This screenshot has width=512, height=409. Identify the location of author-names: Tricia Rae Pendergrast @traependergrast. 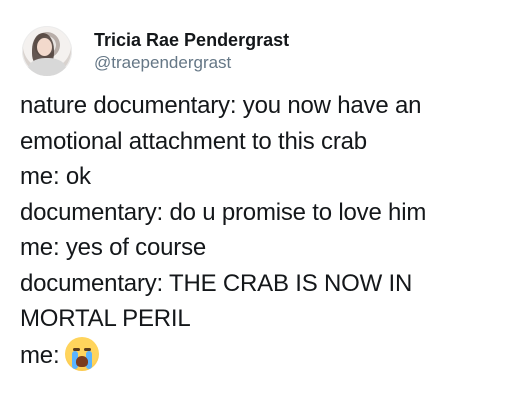
(191, 51).